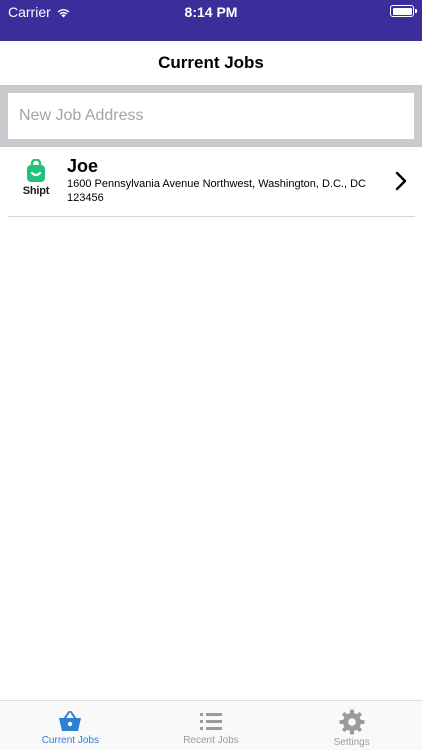 The image size is (422, 750). I want to click on basket-icon, so click(70, 721).